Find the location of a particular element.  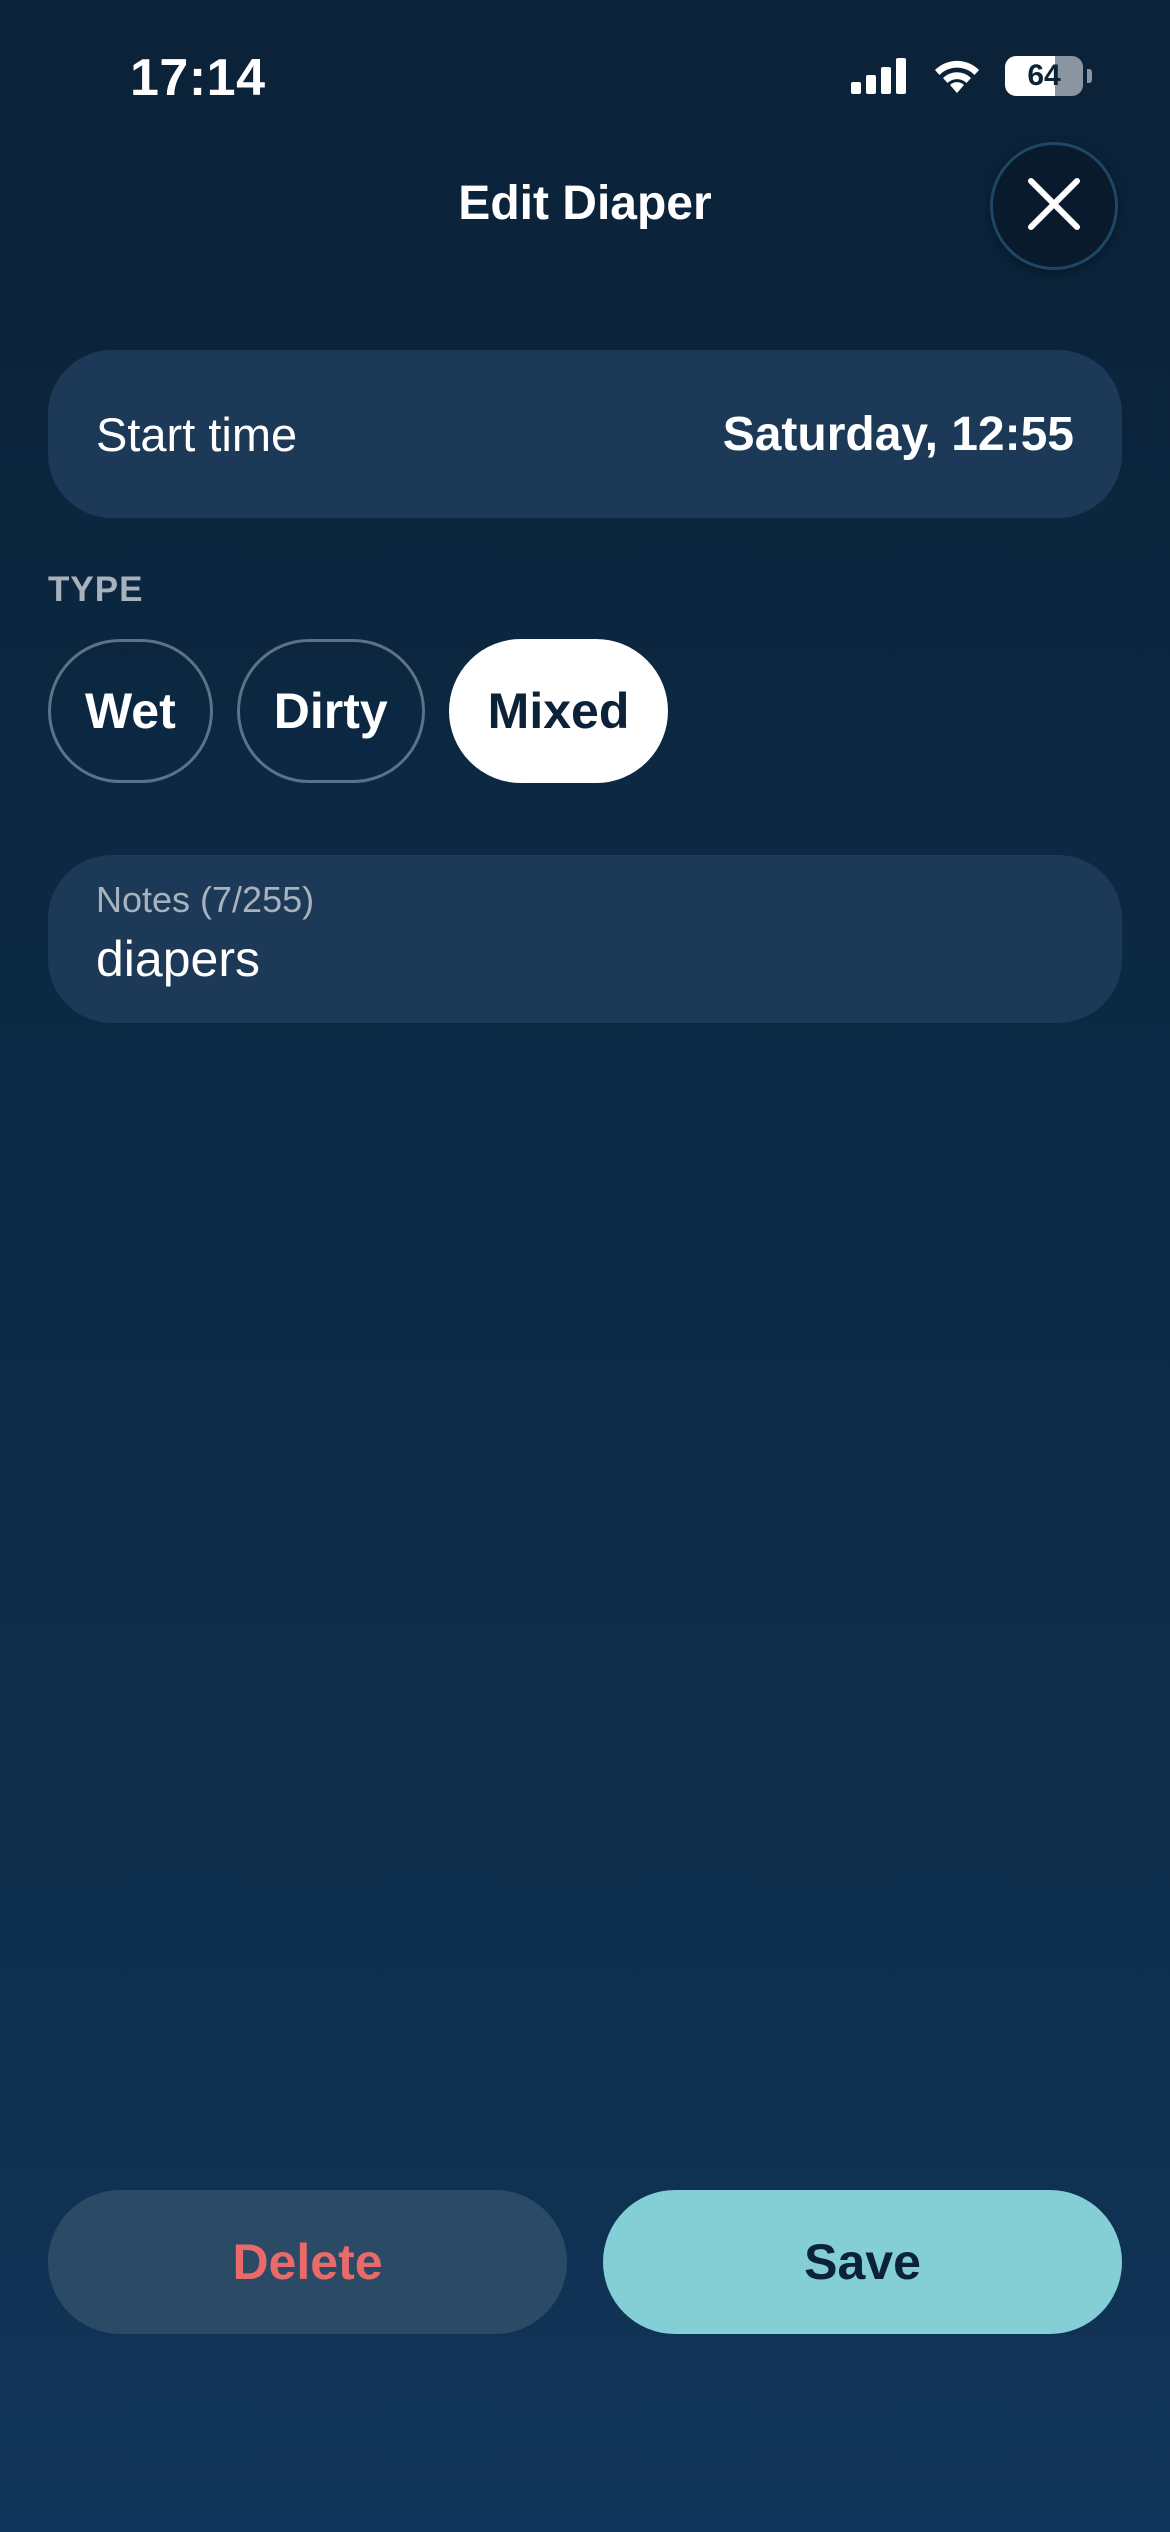

notes-label: Notes is located at coordinates (143, 899).